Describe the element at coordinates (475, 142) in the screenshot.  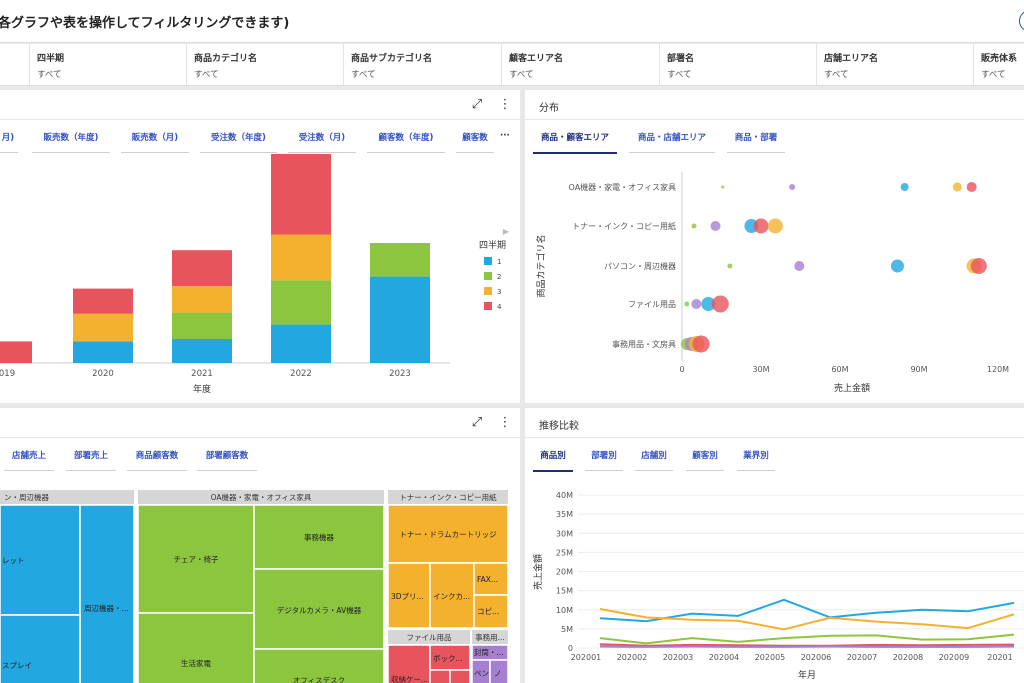
I see `tab-customers: 顧客数` at that location.